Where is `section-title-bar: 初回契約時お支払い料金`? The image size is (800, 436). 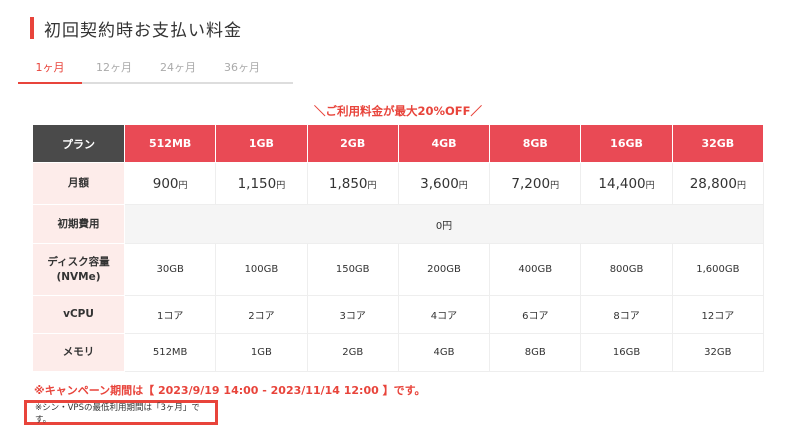 section-title-bar: 初回契約時お支払い料金 is located at coordinates (136, 29).